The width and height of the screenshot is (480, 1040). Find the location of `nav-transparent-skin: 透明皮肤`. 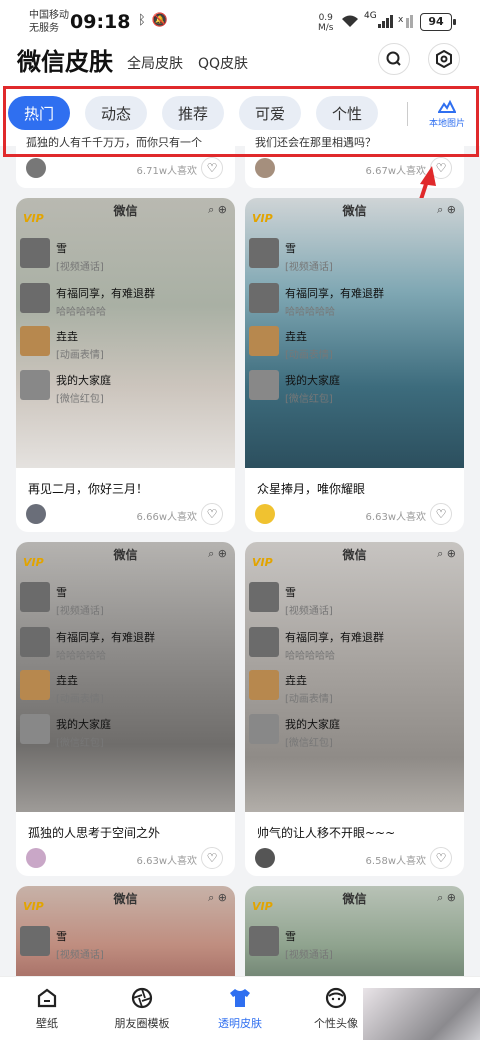

nav-transparent-skin: 透明皮肤 is located at coordinates (240, 1008).